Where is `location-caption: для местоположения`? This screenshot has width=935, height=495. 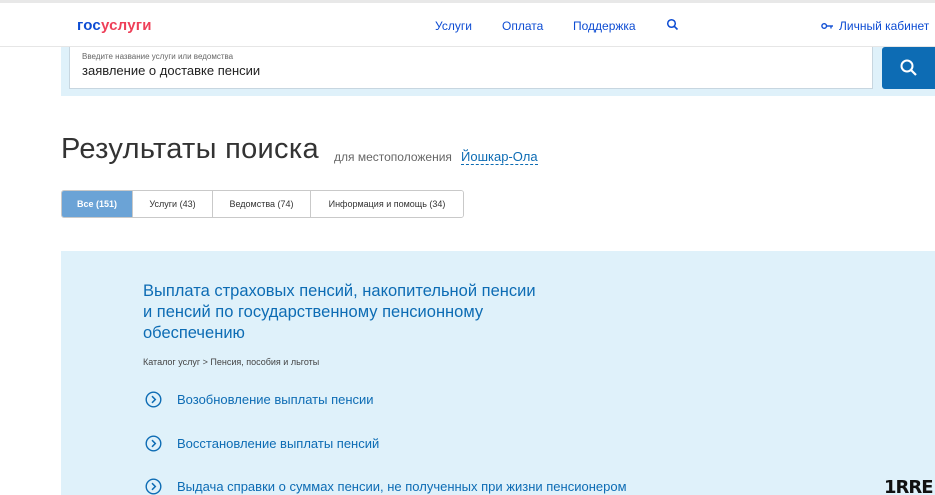 location-caption: для местоположения is located at coordinates (393, 157).